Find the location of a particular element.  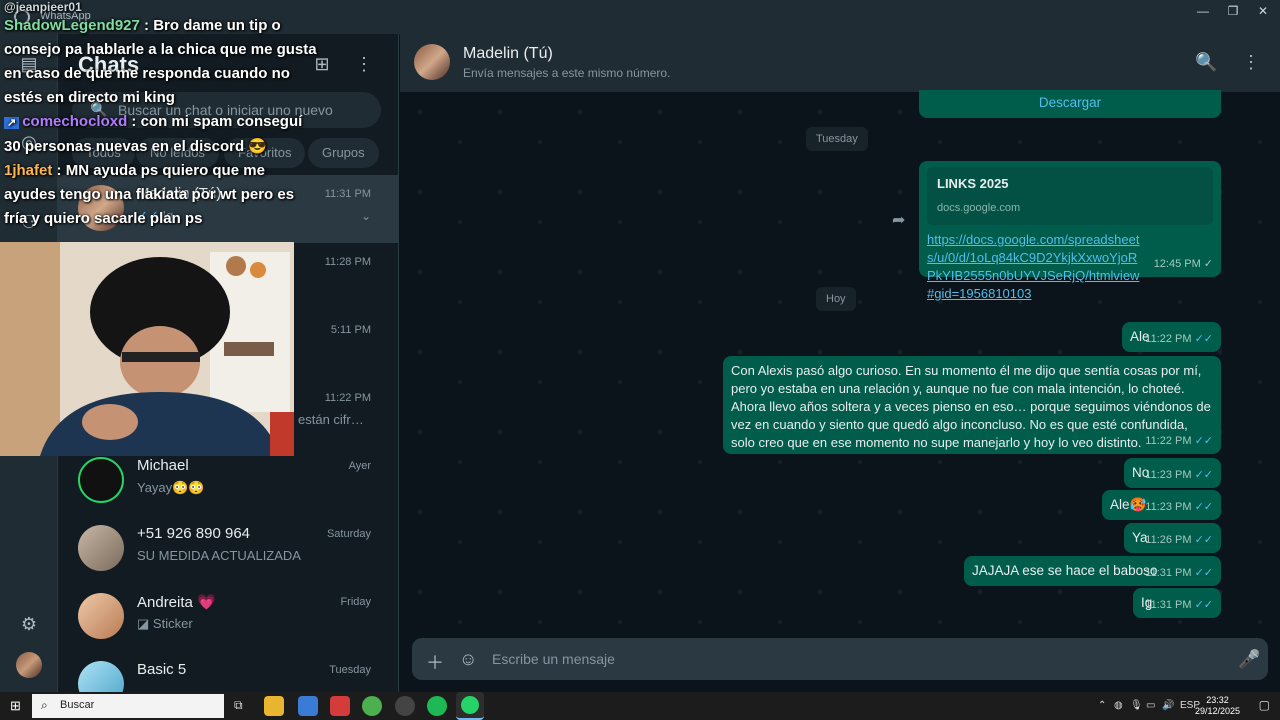

streamer-handle: @jeanpieer01 is located at coordinates (43, 7).